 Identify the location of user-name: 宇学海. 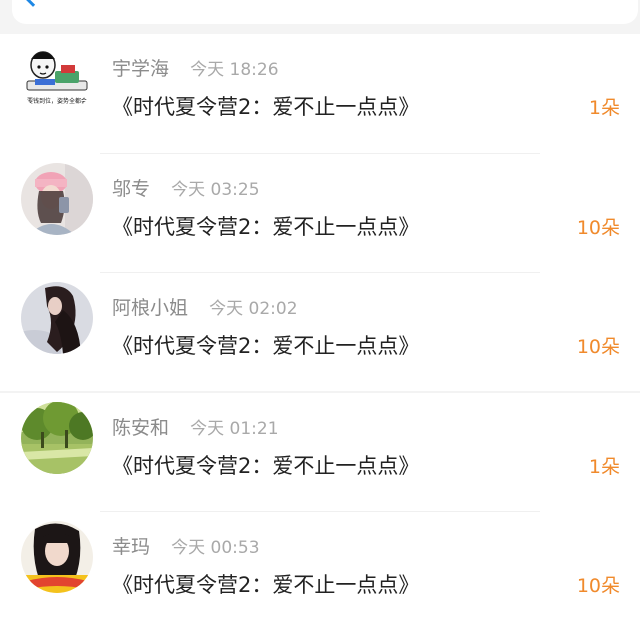
(140, 69).